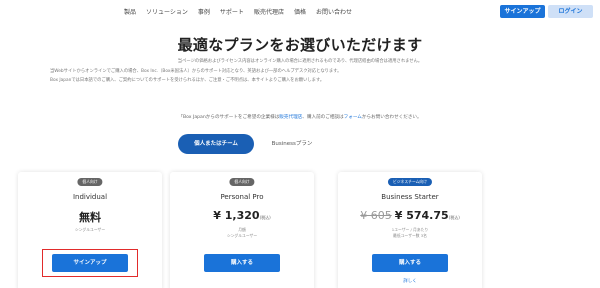 The image size is (600, 288). I want to click on plan-subtext: 最低ユーザー数 3名, so click(410, 235).